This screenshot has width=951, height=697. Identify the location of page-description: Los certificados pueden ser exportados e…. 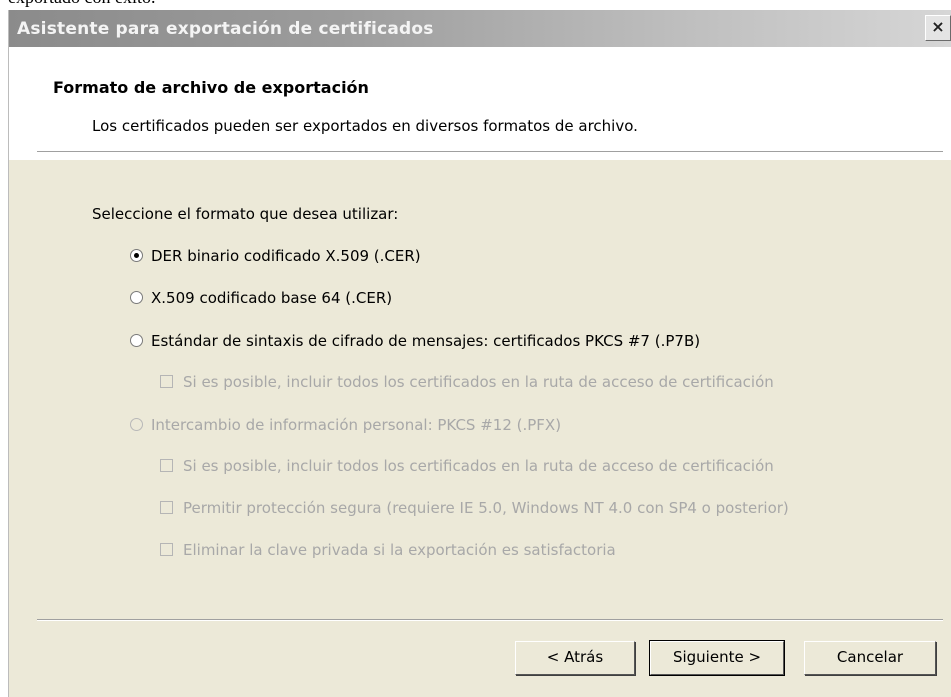
(365, 126).